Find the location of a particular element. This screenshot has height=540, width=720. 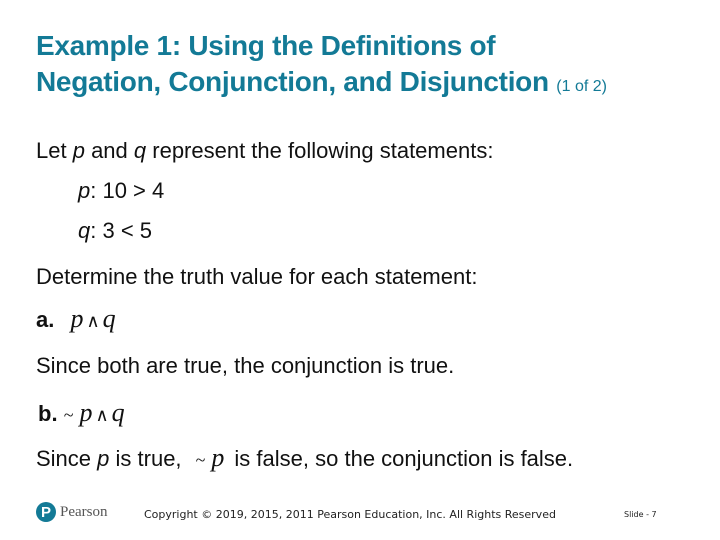

pearson-logo-icon: P is located at coordinates (46, 512).